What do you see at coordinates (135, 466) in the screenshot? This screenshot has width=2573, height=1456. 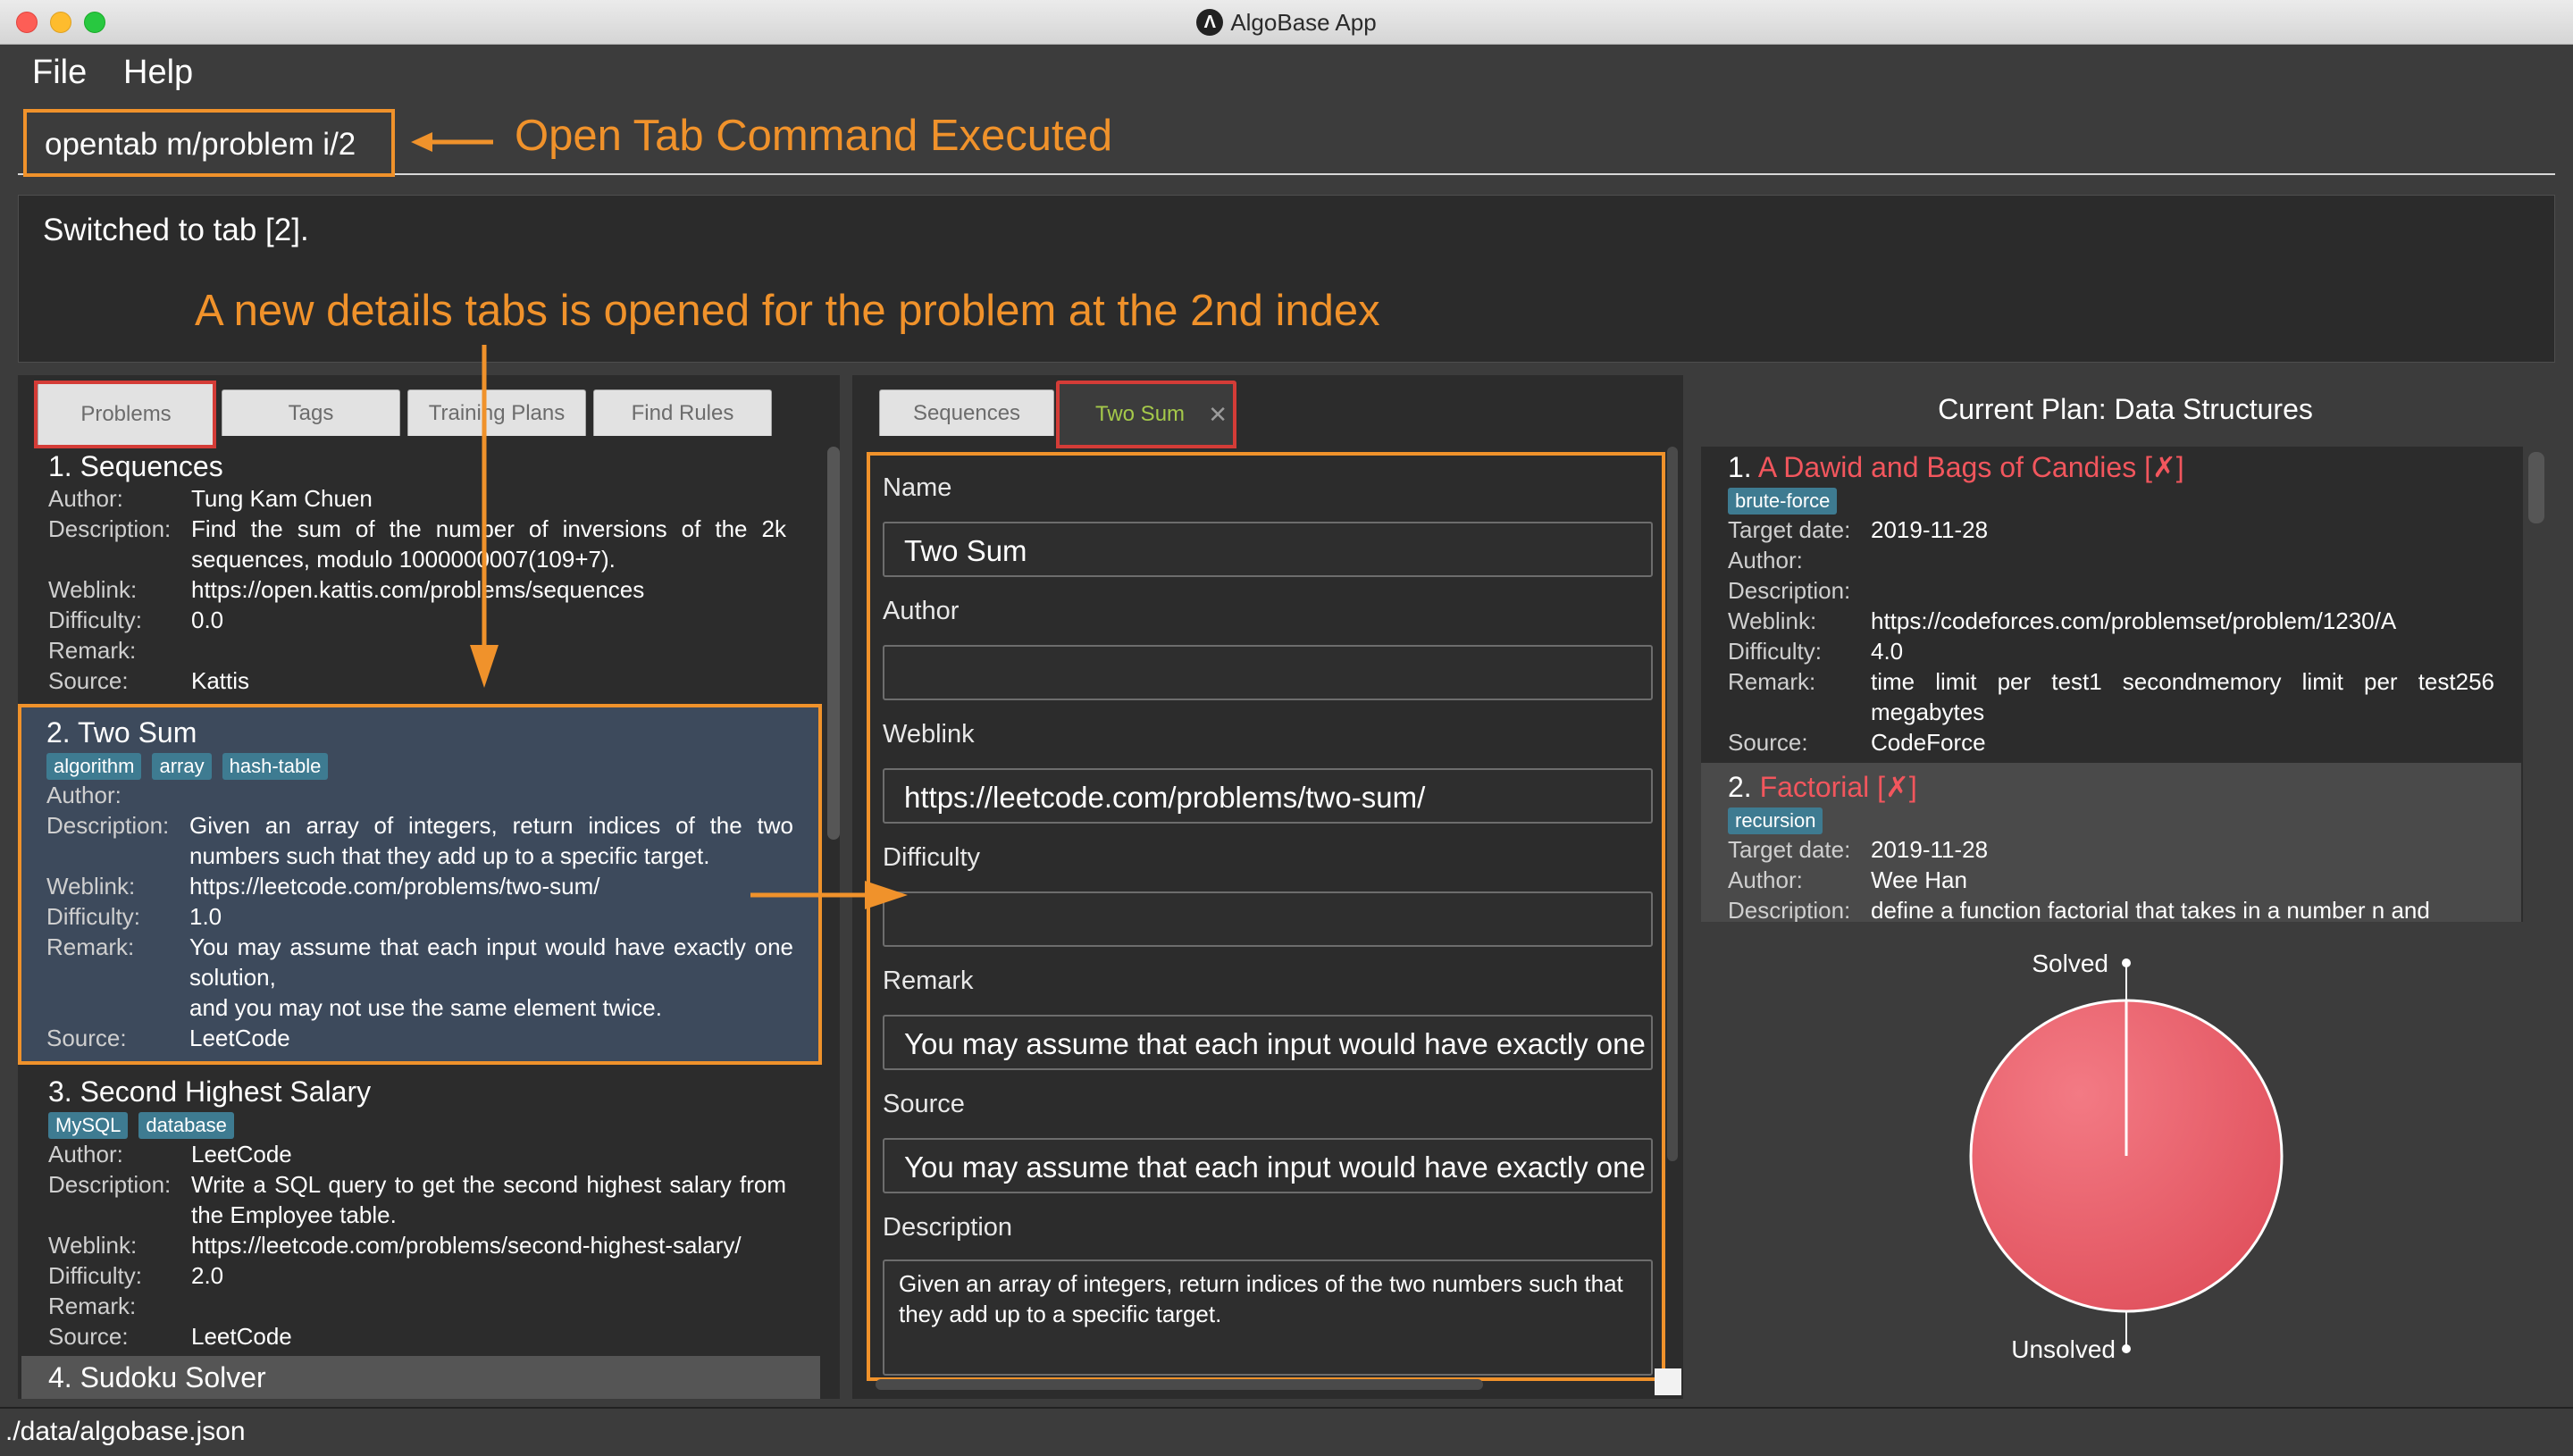 I see `problem-title: 1. Sequences` at bounding box center [135, 466].